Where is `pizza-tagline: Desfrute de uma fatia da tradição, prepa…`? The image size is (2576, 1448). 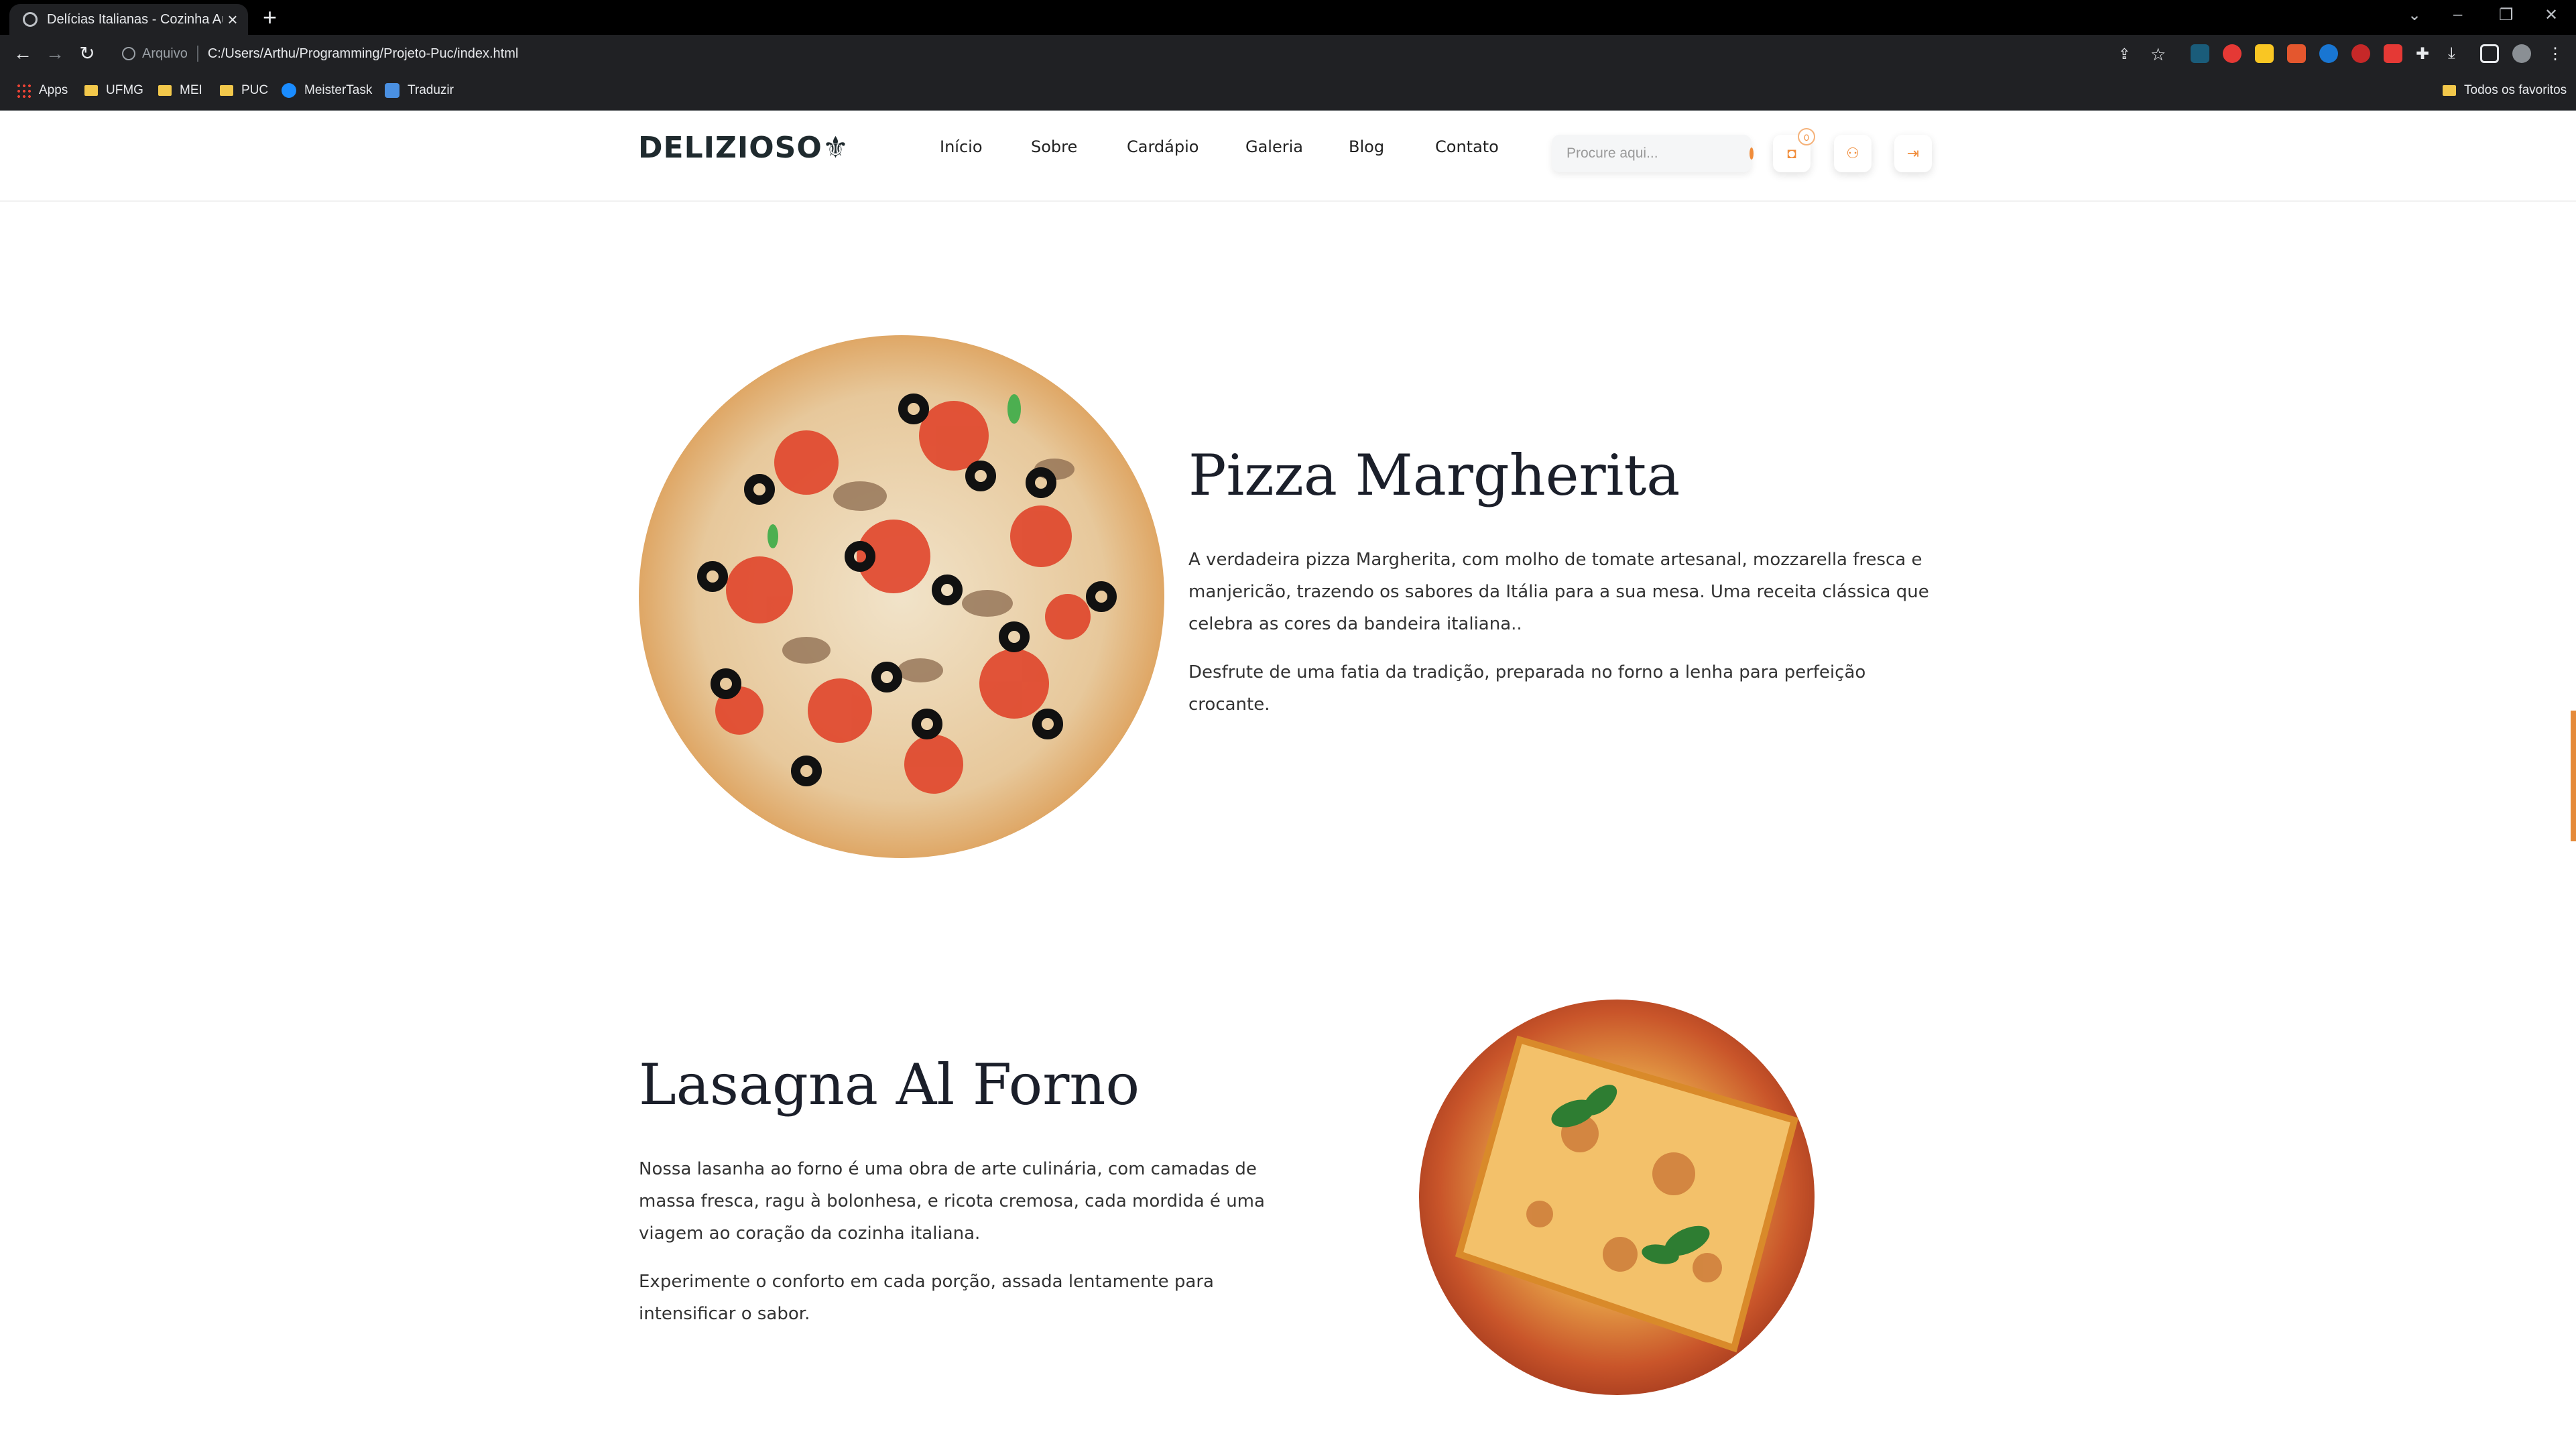
pizza-tagline: Desfrute de uma fatia da tradição, prepa… is located at coordinates (1527, 688).